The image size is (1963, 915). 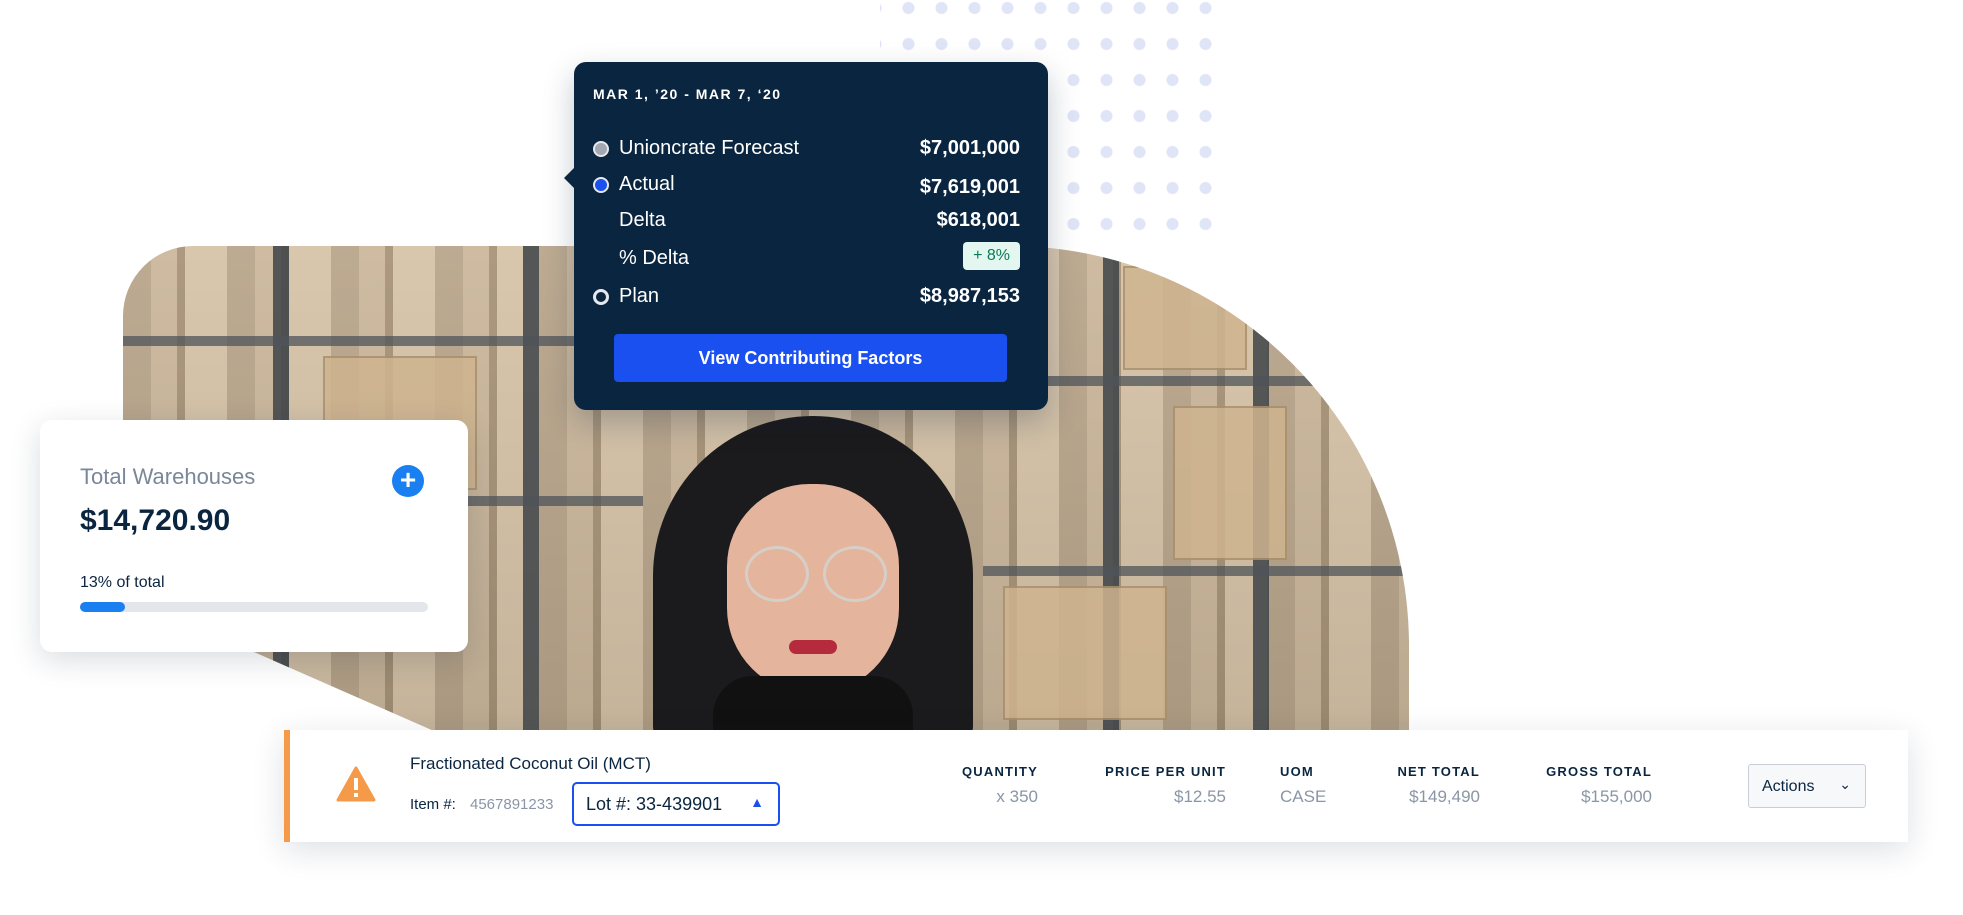 What do you see at coordinates (647, 184) in the screenshot?
I see `tooltip-row-label: Actual` at bounding box center [647, 184].